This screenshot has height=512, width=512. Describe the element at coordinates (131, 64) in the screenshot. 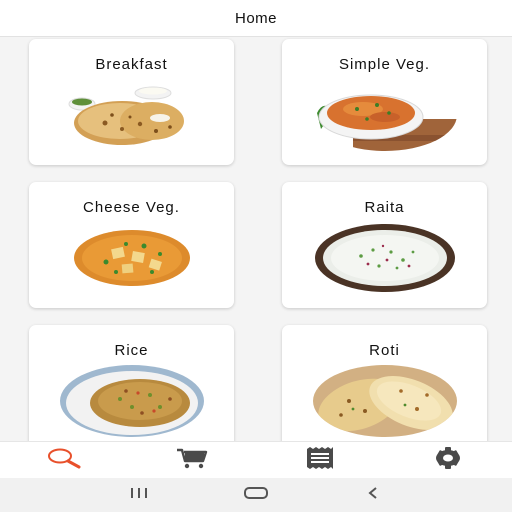

I see `category-title: Breakfast` at that location.